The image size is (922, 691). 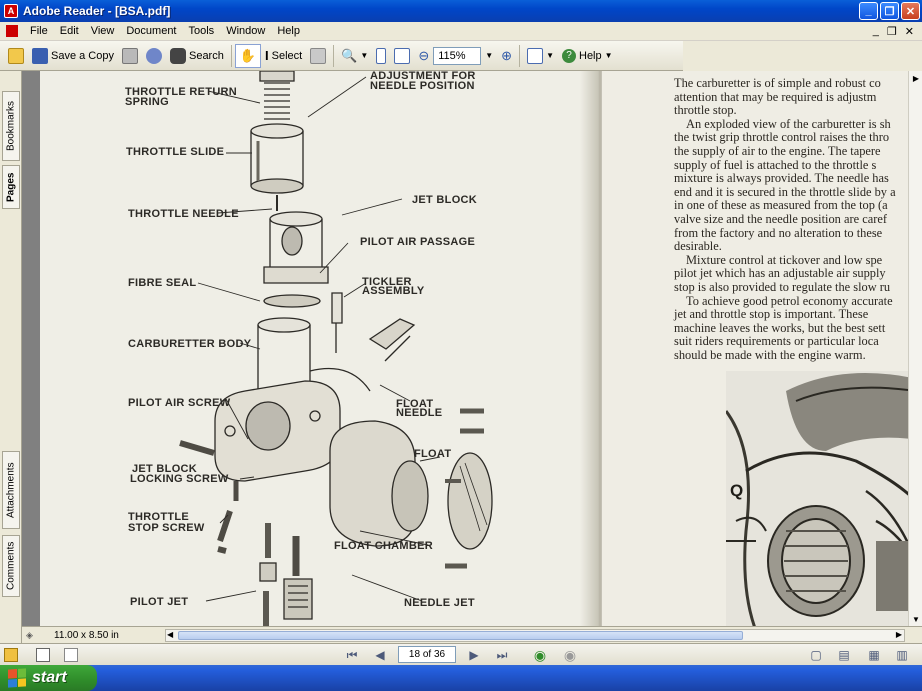 I want to click on diagram-label: NEEDLE POSITION, so click(x=422, y=86).